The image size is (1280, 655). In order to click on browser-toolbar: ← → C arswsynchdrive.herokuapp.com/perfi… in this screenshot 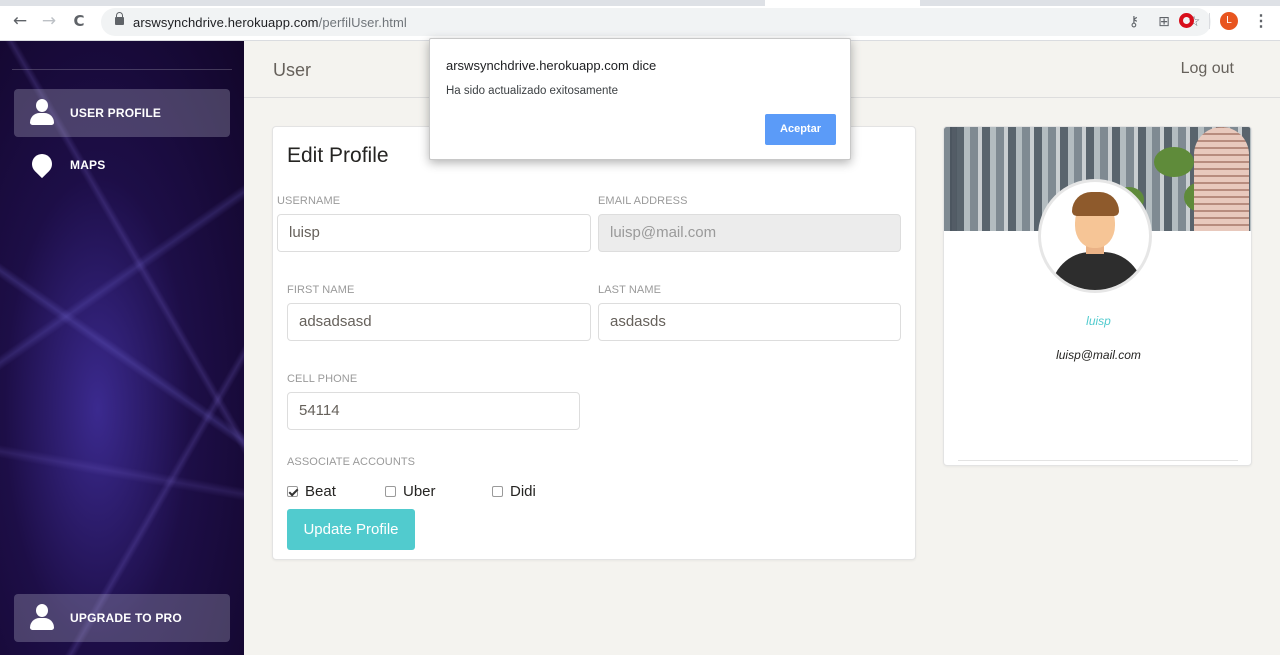, I will do `click(640, 20)`.